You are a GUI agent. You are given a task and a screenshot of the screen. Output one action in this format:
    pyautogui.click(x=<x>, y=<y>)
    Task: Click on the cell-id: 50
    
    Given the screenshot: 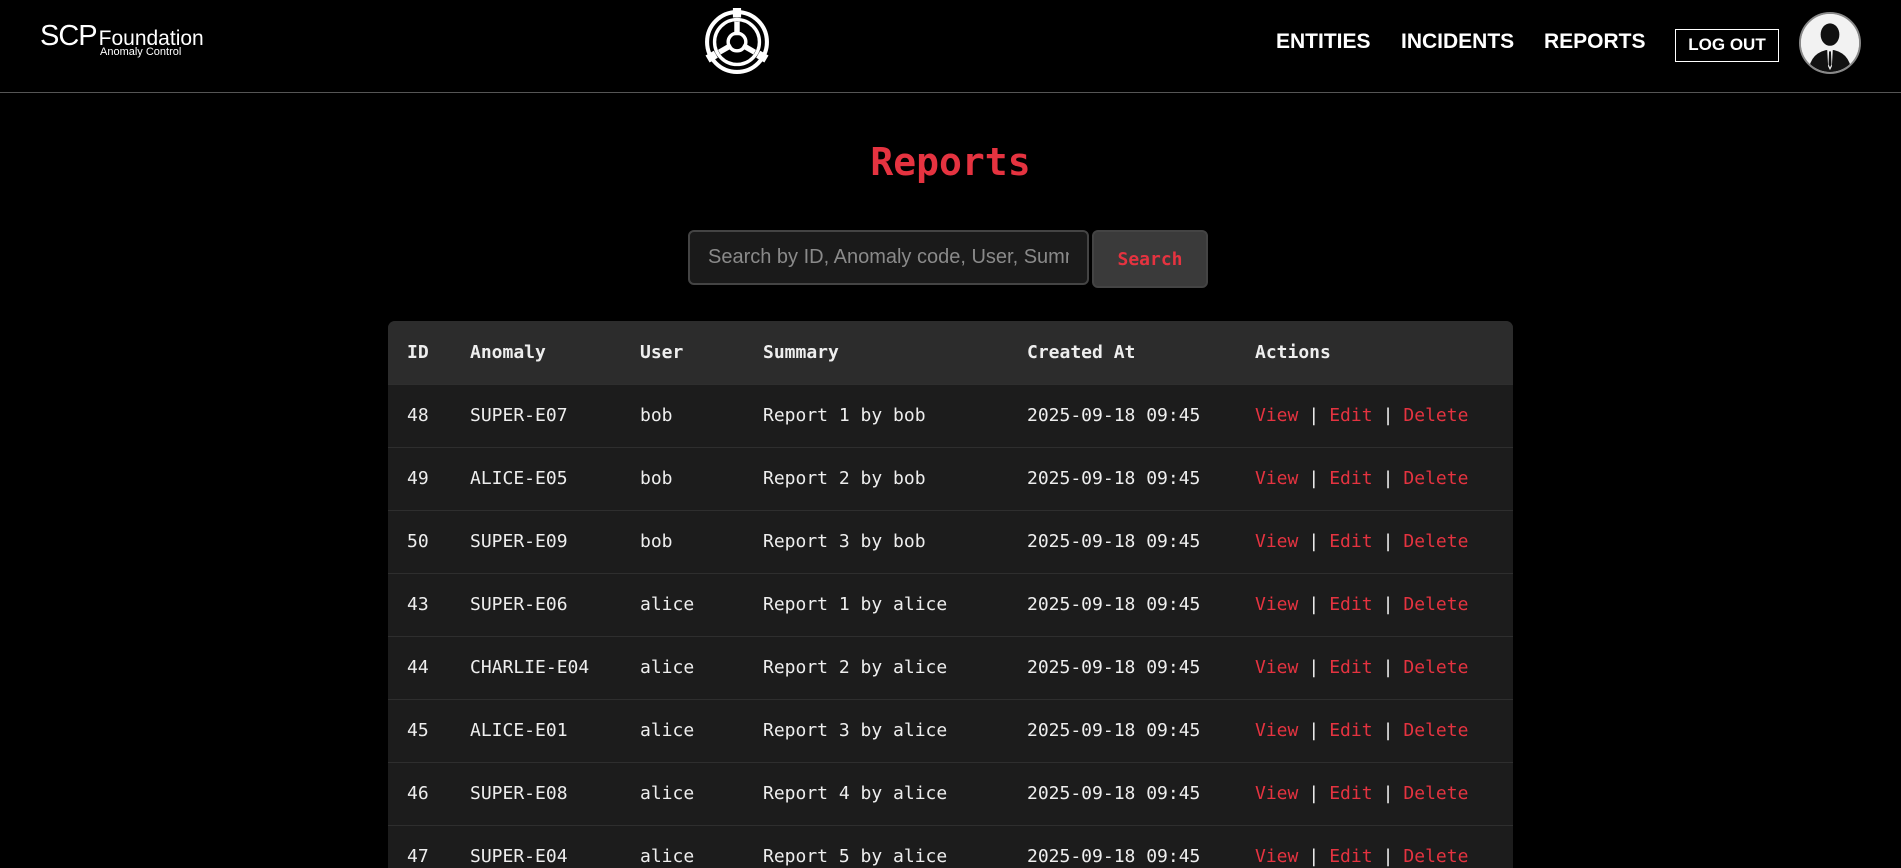 What is the action you would take?
    pyautogui.click(x=418, y=541)
    